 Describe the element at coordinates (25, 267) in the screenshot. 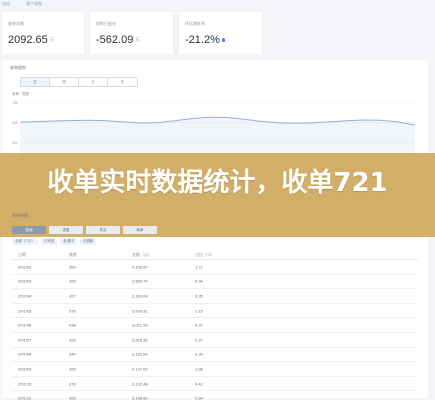

I see `cell-date: 2/01/02` at that location.